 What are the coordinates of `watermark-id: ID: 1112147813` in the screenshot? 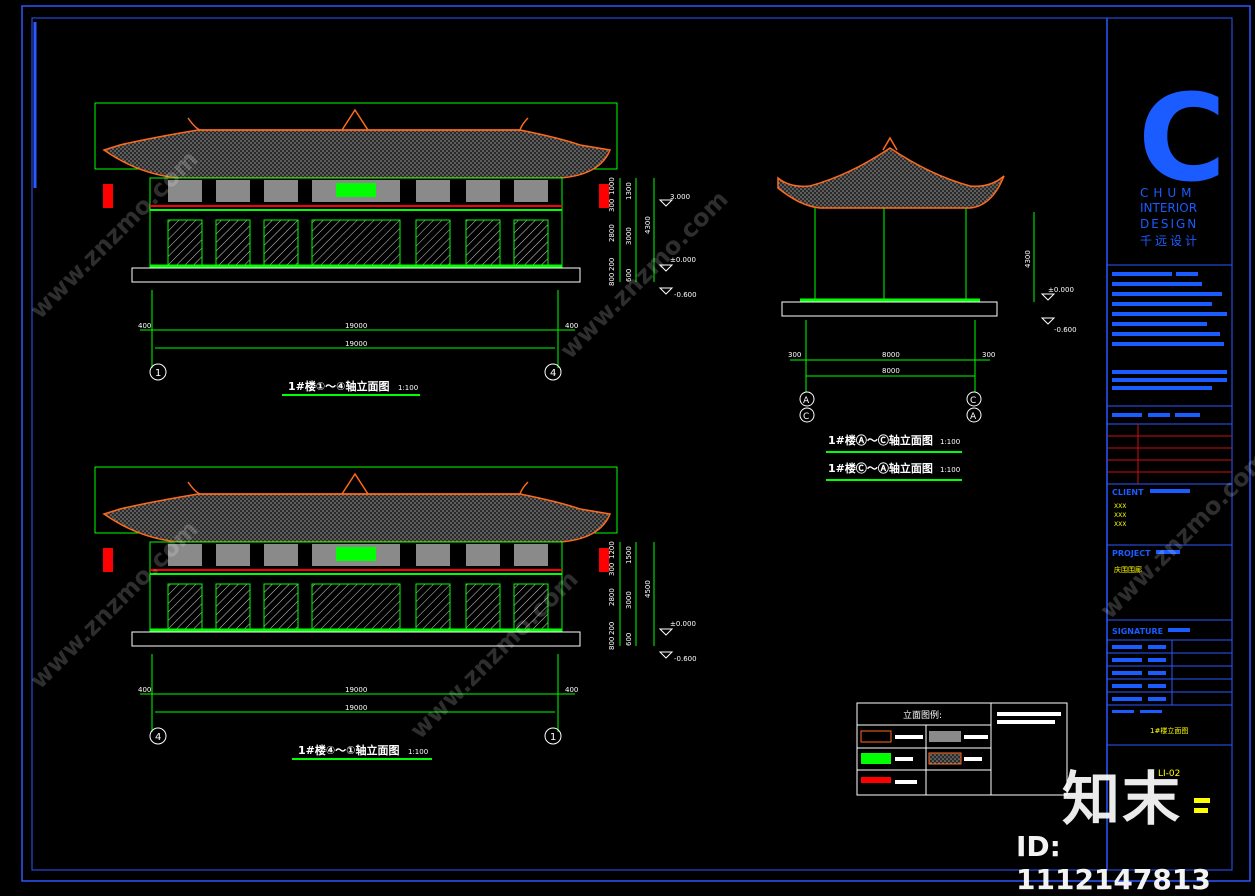 It's located at (1113, 863).